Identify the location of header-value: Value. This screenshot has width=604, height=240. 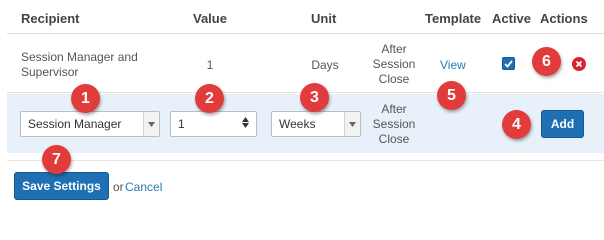
(210, 18).